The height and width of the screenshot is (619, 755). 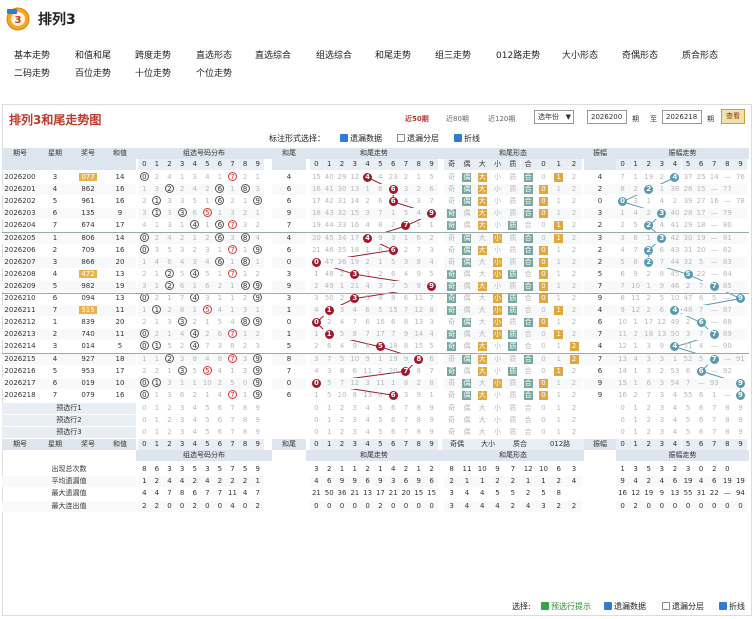 I want to click on tail-miss-cell: 23, so click(x=393, y=177).